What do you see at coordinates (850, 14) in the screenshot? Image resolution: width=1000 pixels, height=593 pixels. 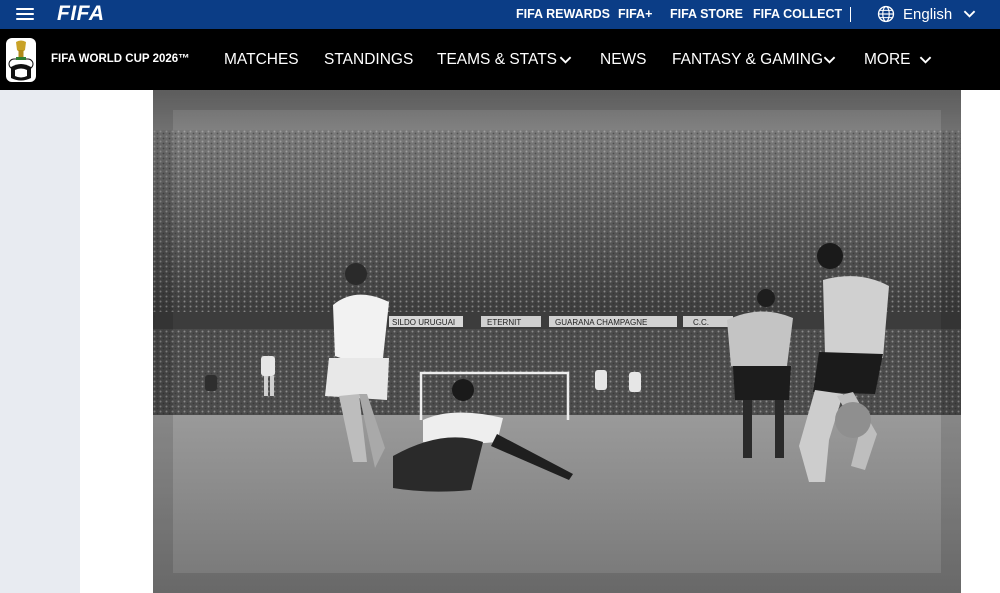 I see `header-divider` at bounding box center [850, 14].